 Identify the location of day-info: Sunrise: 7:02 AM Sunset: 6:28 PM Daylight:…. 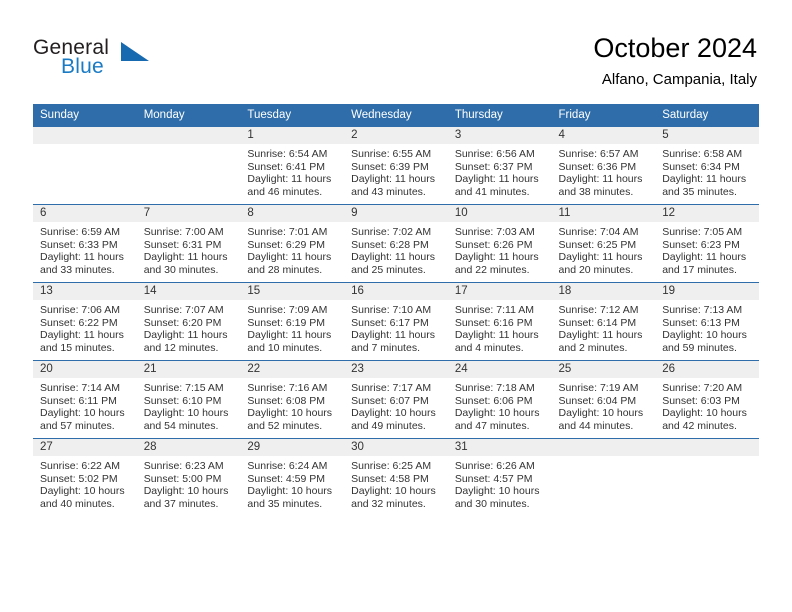
(396, 249).